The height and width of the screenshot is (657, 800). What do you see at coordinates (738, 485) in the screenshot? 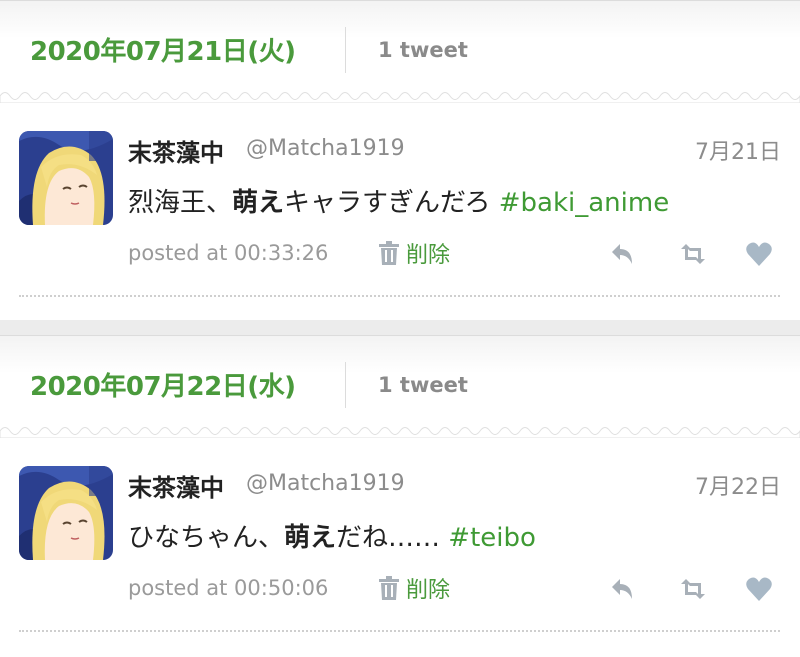
I see `tweet-date: 7月22日` at bounding box center [738, 485].